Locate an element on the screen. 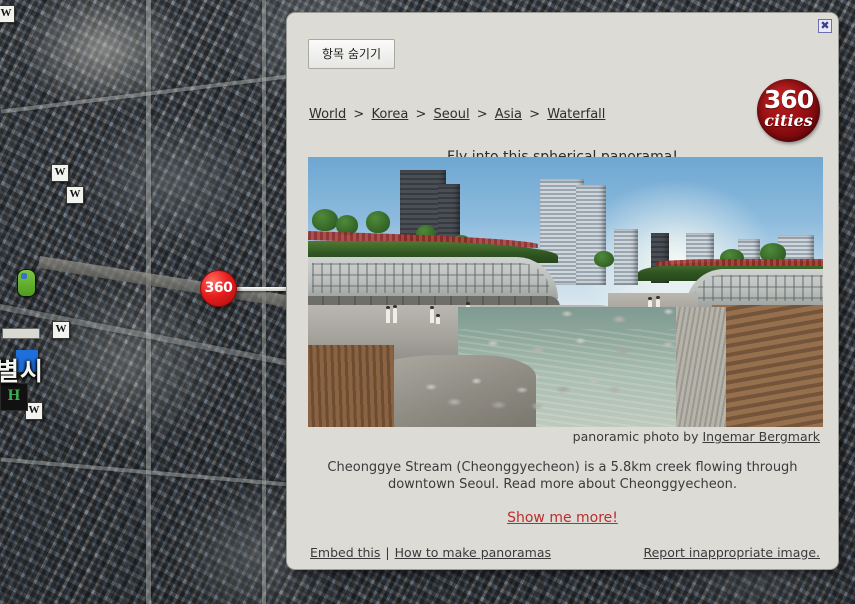 The height and width of the screenshot is (604, 855). map-road-top is located at coordinates (145, 94).